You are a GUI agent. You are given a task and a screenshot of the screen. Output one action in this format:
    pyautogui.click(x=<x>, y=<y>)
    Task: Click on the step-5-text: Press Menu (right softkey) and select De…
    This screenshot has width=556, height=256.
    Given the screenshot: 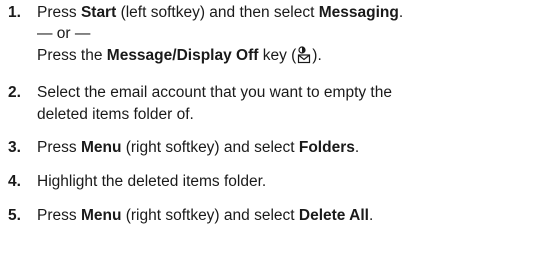 What is the action you would take?
    pyautogui.click(x=205, y=215)
    